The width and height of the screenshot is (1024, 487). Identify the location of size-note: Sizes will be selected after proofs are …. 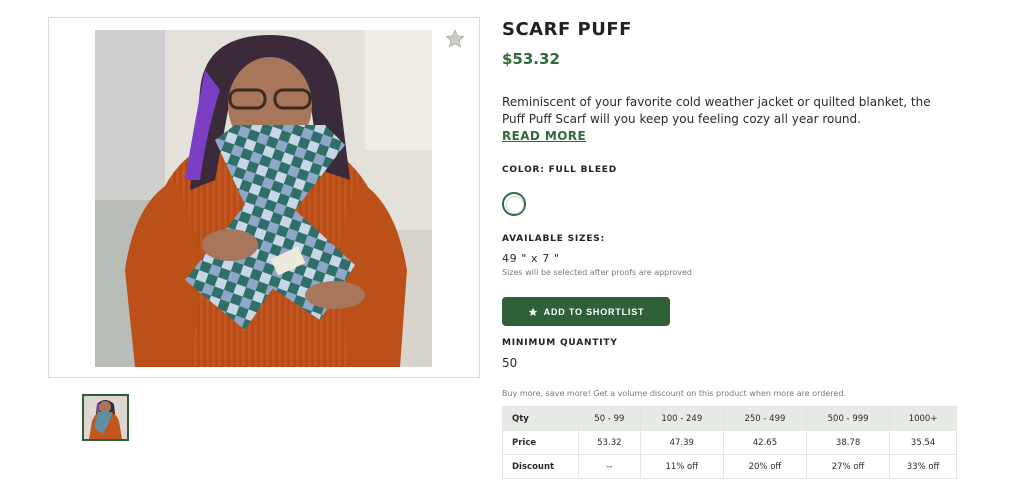
(597, 272).